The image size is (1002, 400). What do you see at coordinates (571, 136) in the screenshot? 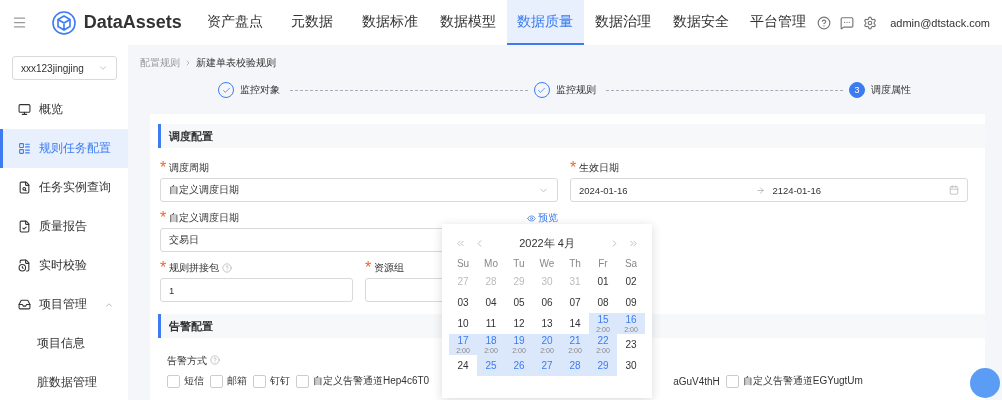
I see `section-title: 调度配置` at bounding box center [571, 136].